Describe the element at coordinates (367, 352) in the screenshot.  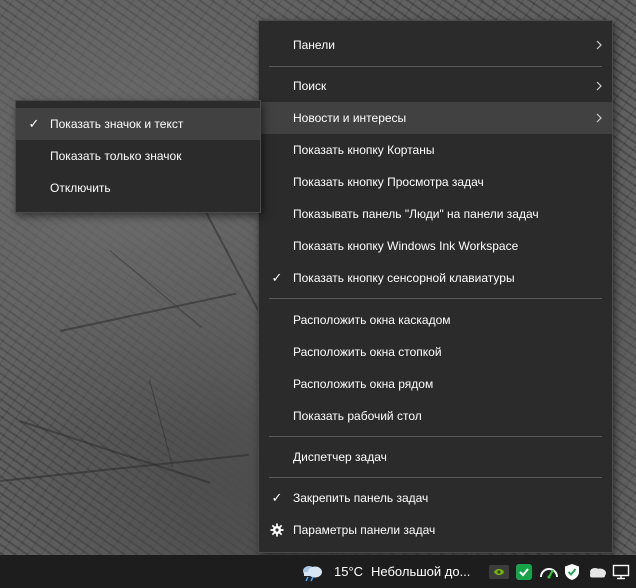
I see `menu-item-label: Расположить окна стопкой` at that location.